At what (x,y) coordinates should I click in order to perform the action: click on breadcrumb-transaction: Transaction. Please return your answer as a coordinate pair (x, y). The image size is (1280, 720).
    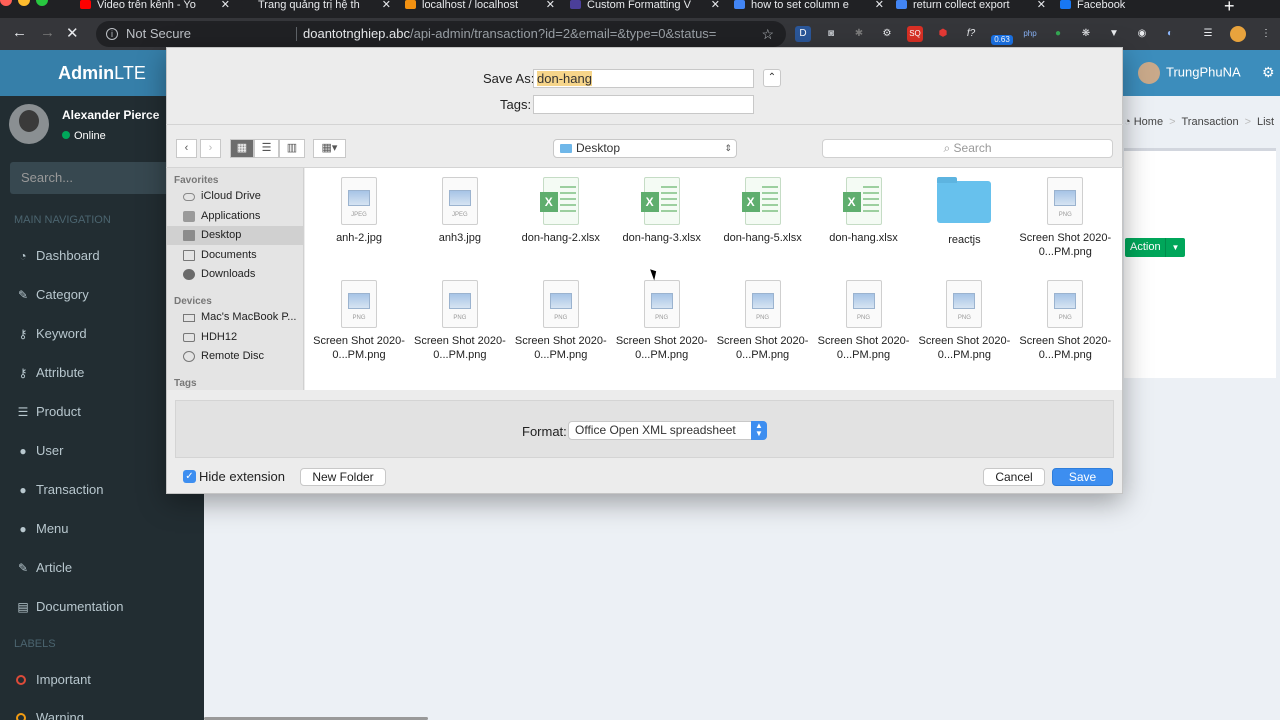
    Looking at the image, I should click on (1210, 122).